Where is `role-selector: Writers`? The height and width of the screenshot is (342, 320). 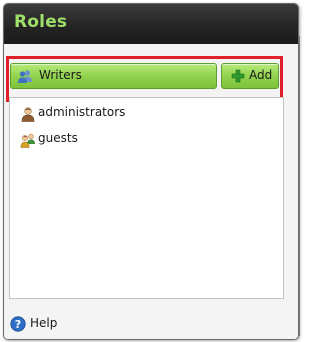 role-selector: Writers is located at coordinates (113, 76).